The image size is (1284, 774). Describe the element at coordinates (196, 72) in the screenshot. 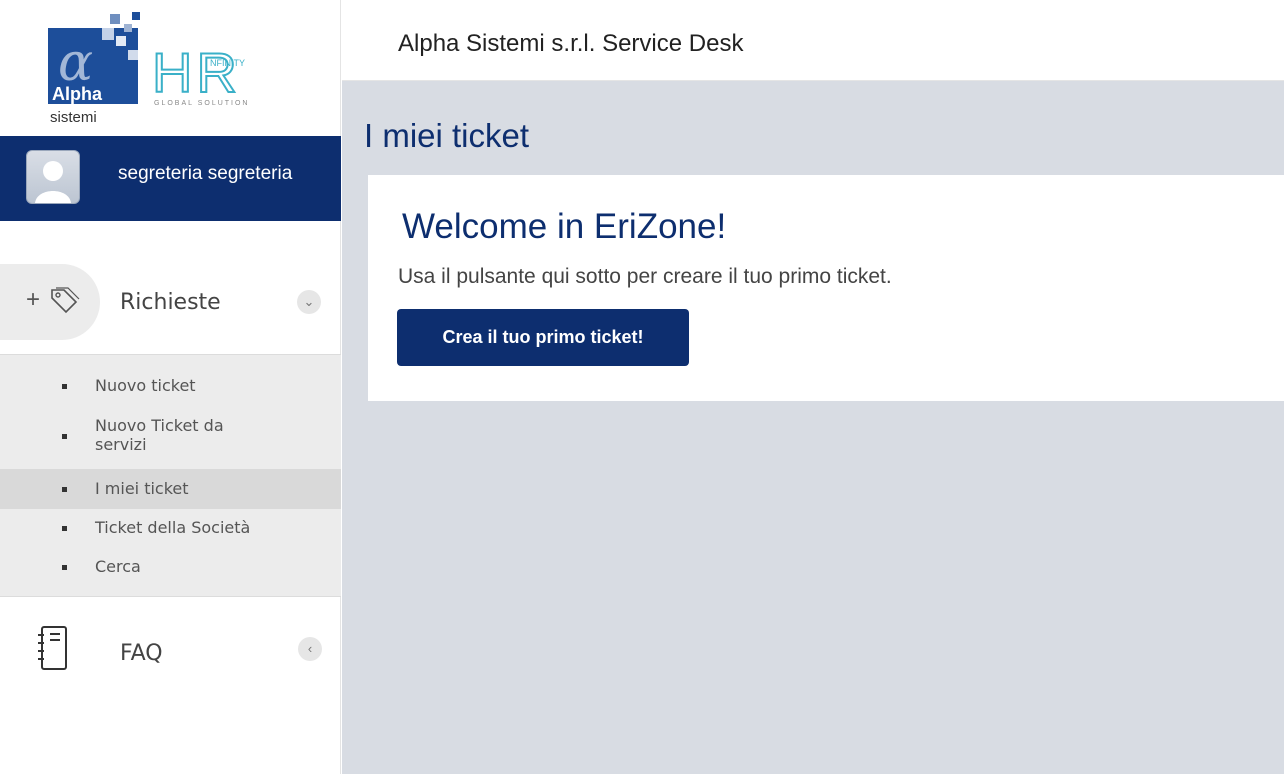

I see `logo-hr-text: HR` at that location.